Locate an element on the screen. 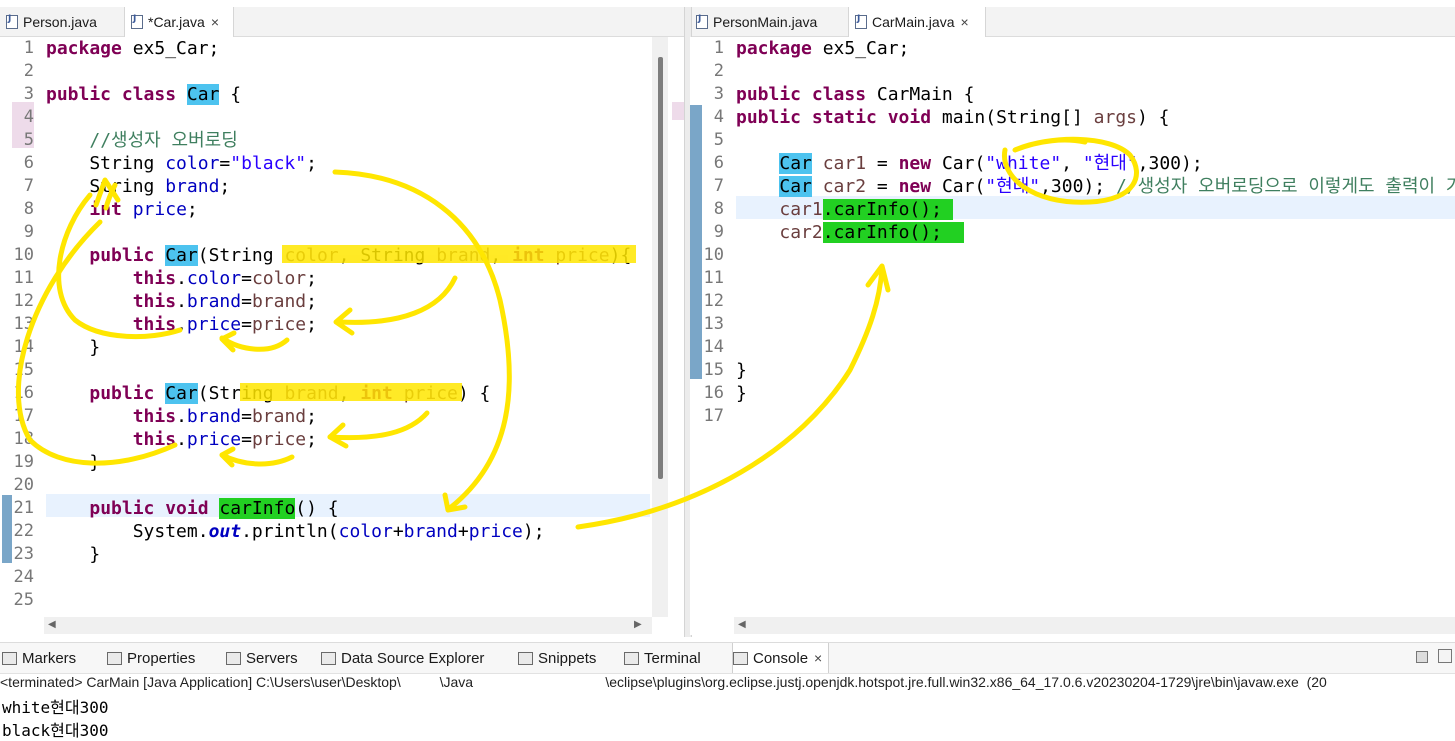 The image size is (1455, 741). horizontal-scrollbar: ◀ ▶ is located at coordinates (348, 625).